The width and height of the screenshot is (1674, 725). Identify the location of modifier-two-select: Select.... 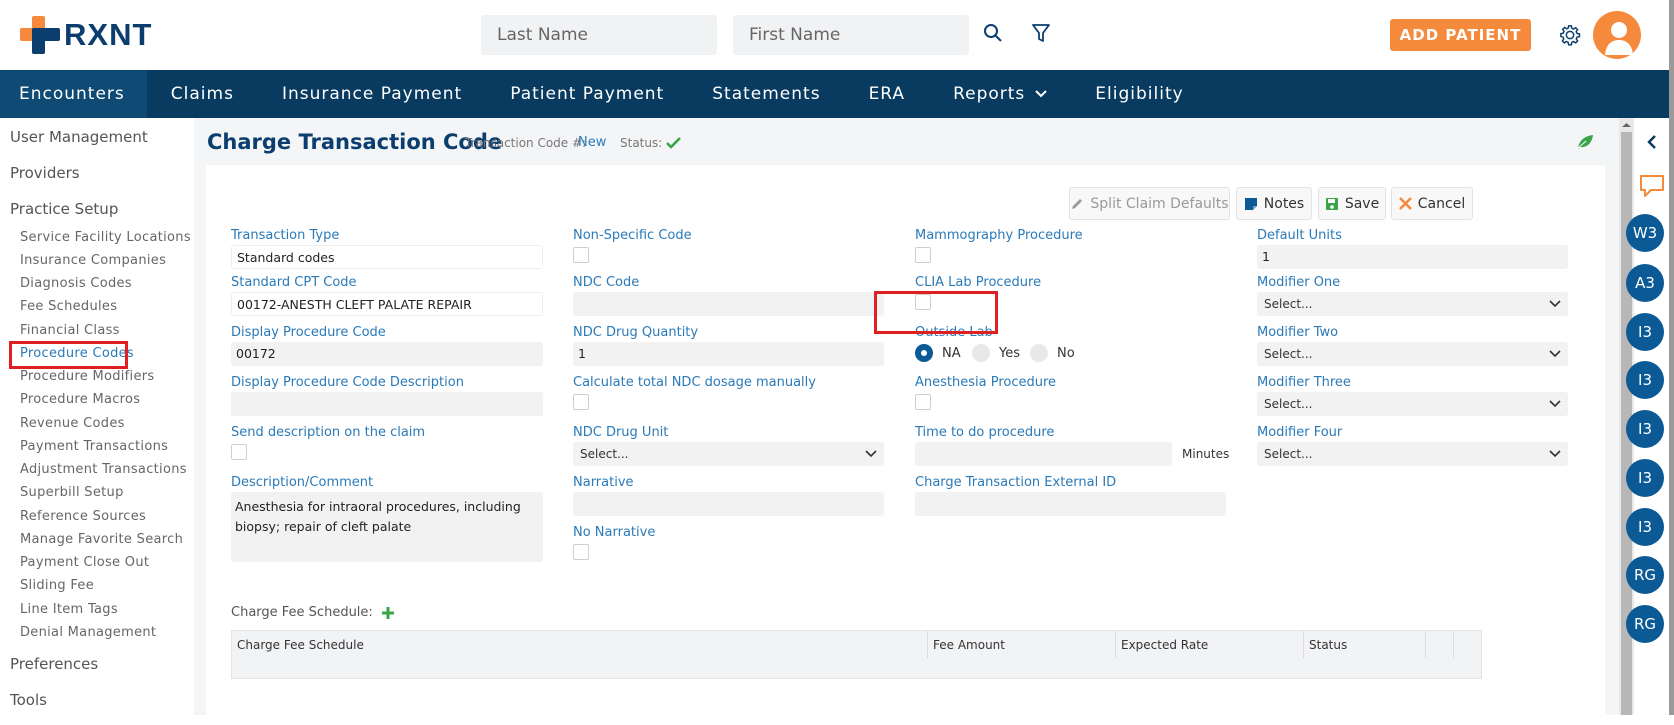
(1412, 354).